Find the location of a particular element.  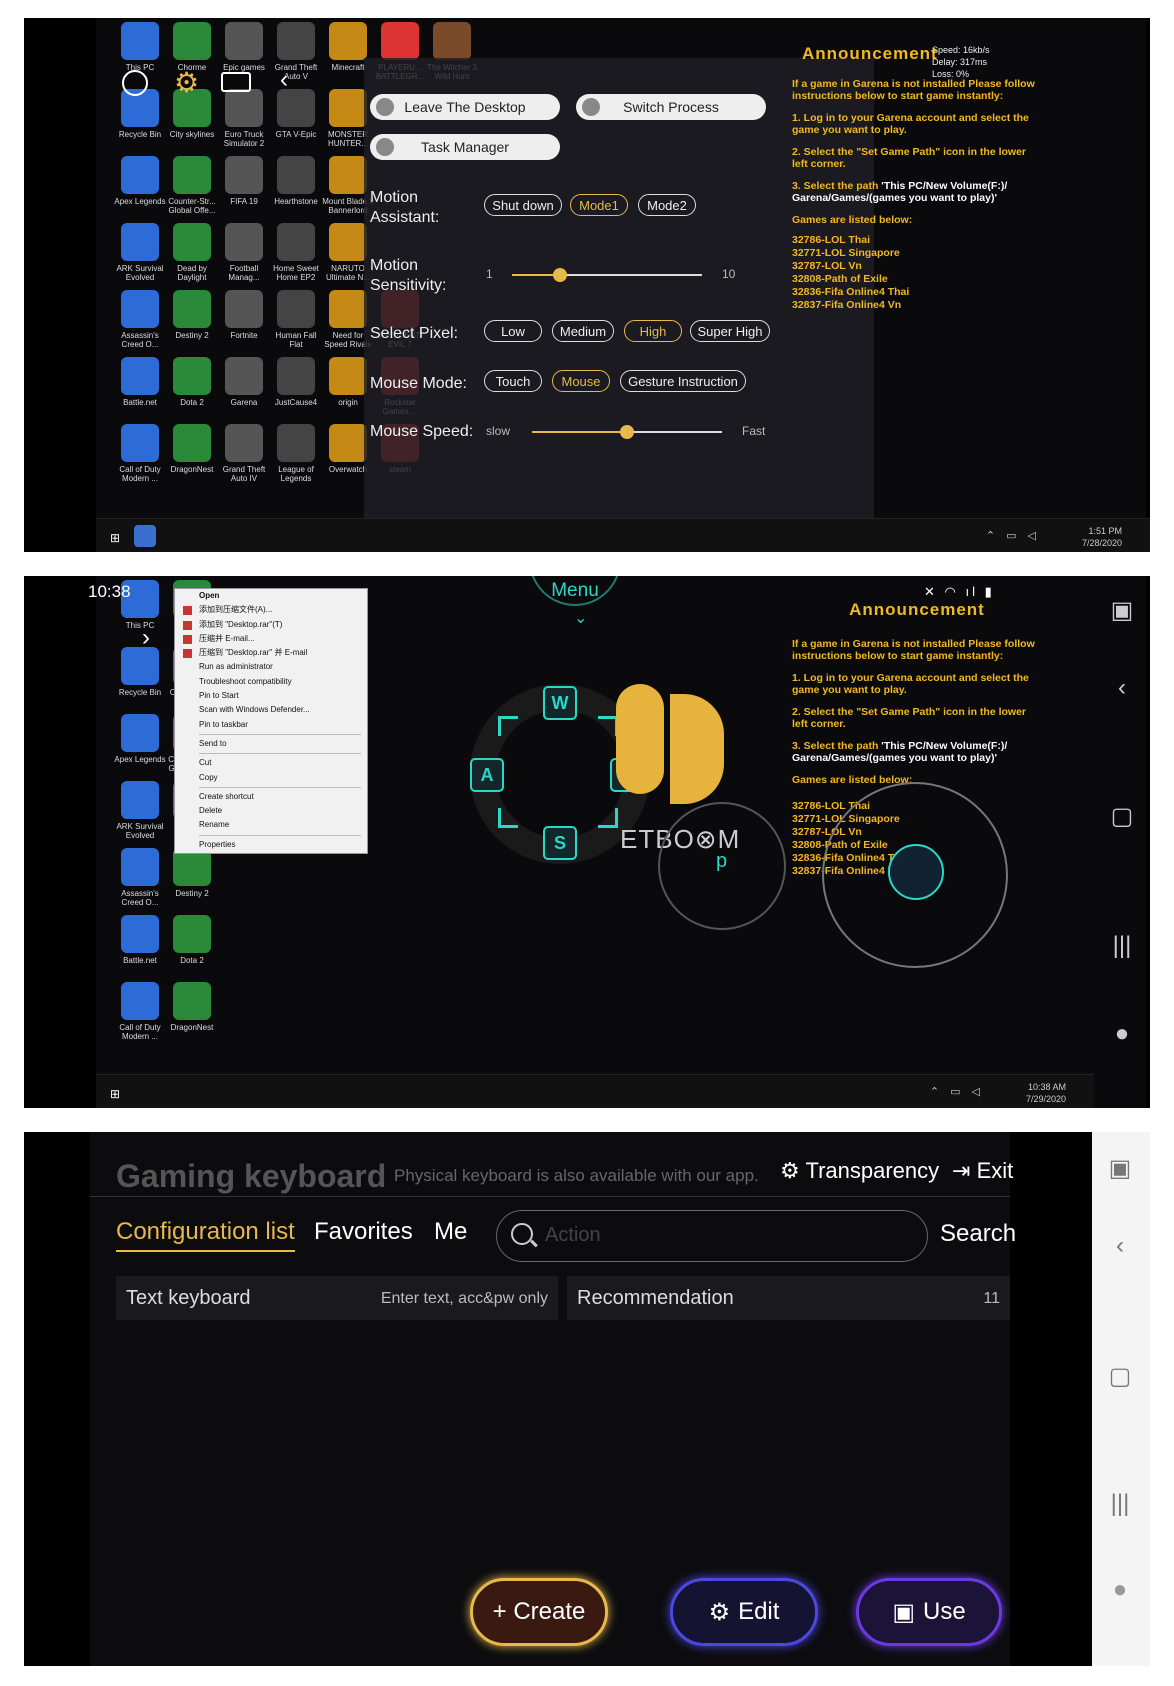

keyboard-icon is located at coordinates (236, 82).